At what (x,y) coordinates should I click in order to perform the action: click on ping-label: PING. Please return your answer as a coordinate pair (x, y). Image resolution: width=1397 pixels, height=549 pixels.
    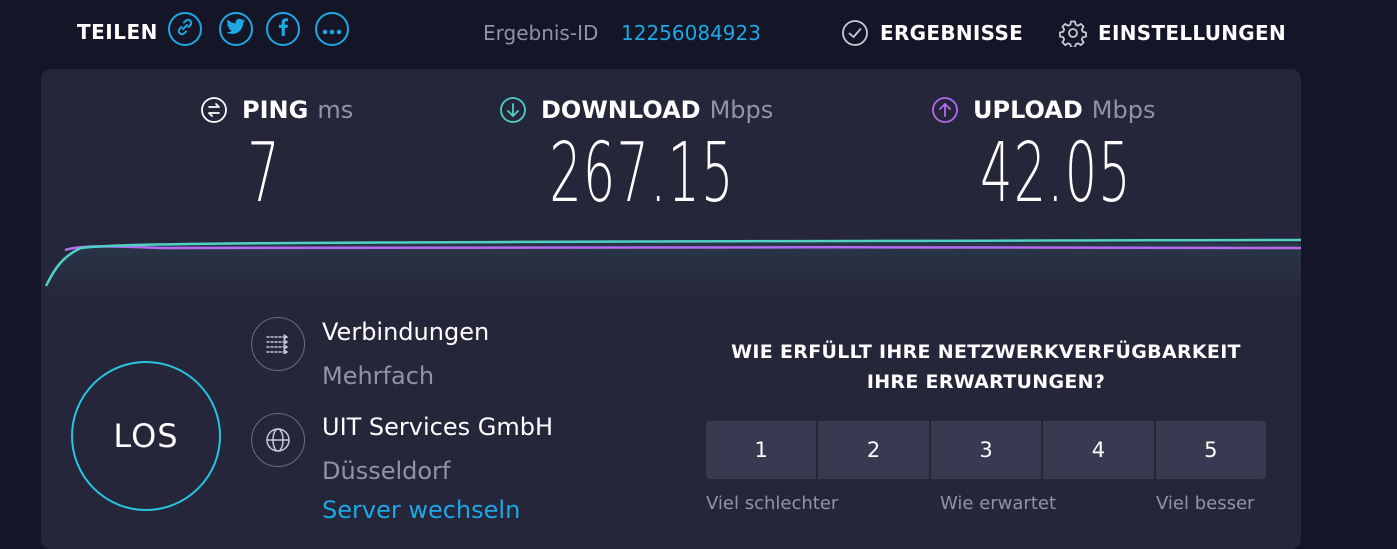
    Looking at the image, I should click on (275, 110).